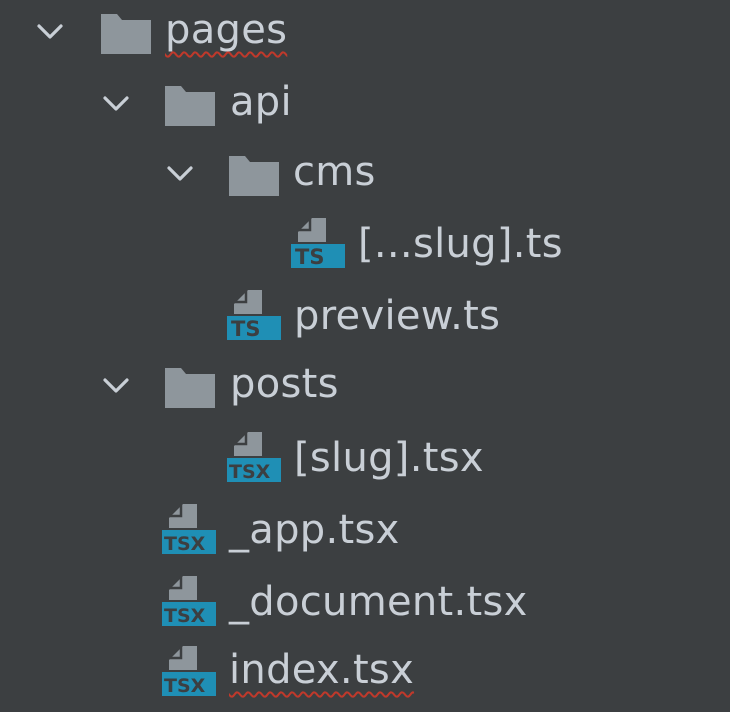 The width and height of the screenshot is (730, 712). I want to click on tree-item-label: _document.tsx, so click(378, 602).